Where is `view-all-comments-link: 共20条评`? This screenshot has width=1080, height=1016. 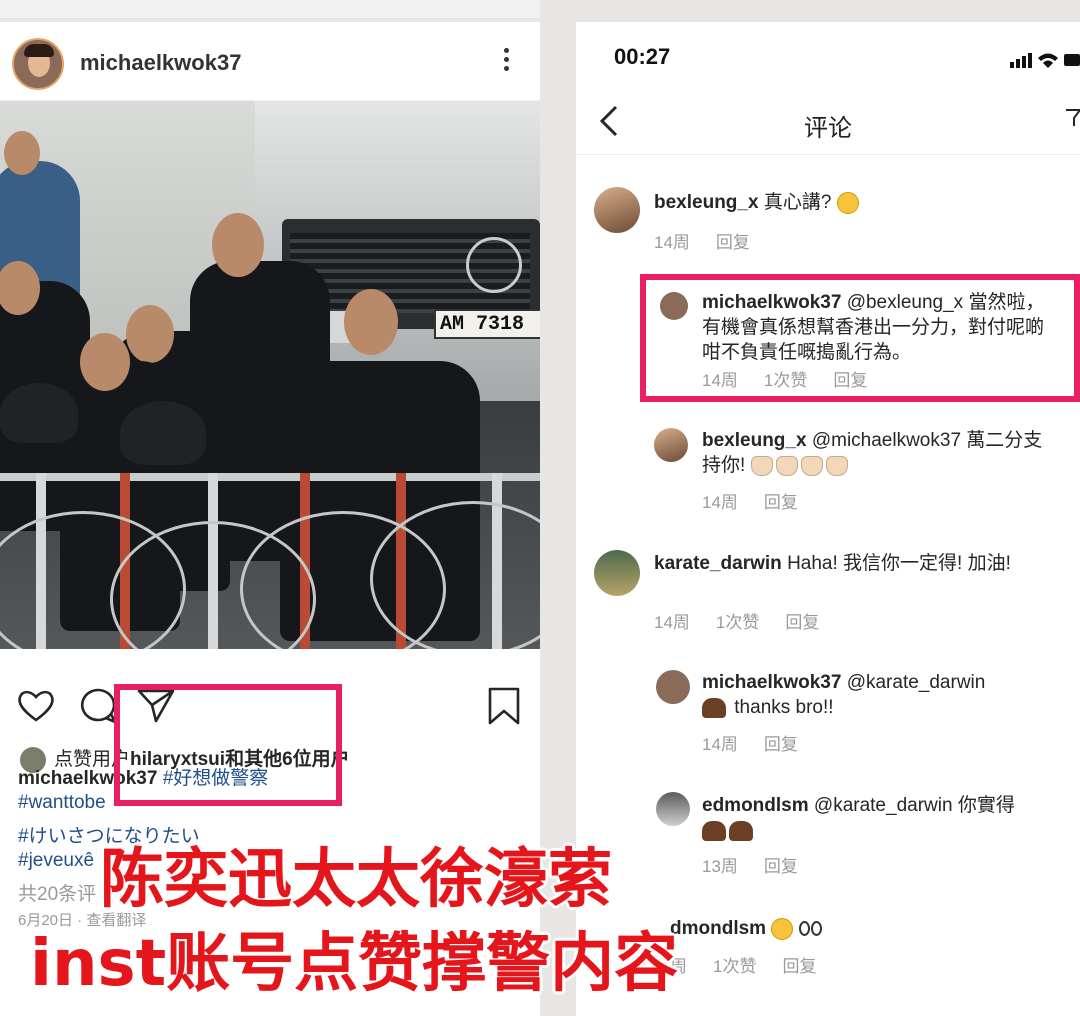
view-all-comments-link: 共20条评 is located at coordinates (57, 892).